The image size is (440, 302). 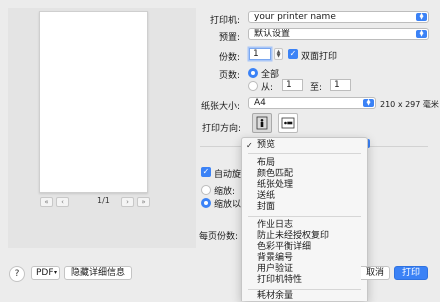 What do you see at coordinates (338, 34) in the screenshot?
I see `presets-popup: 默认设置 ▲ ▼` at bounding box center [338, 34].